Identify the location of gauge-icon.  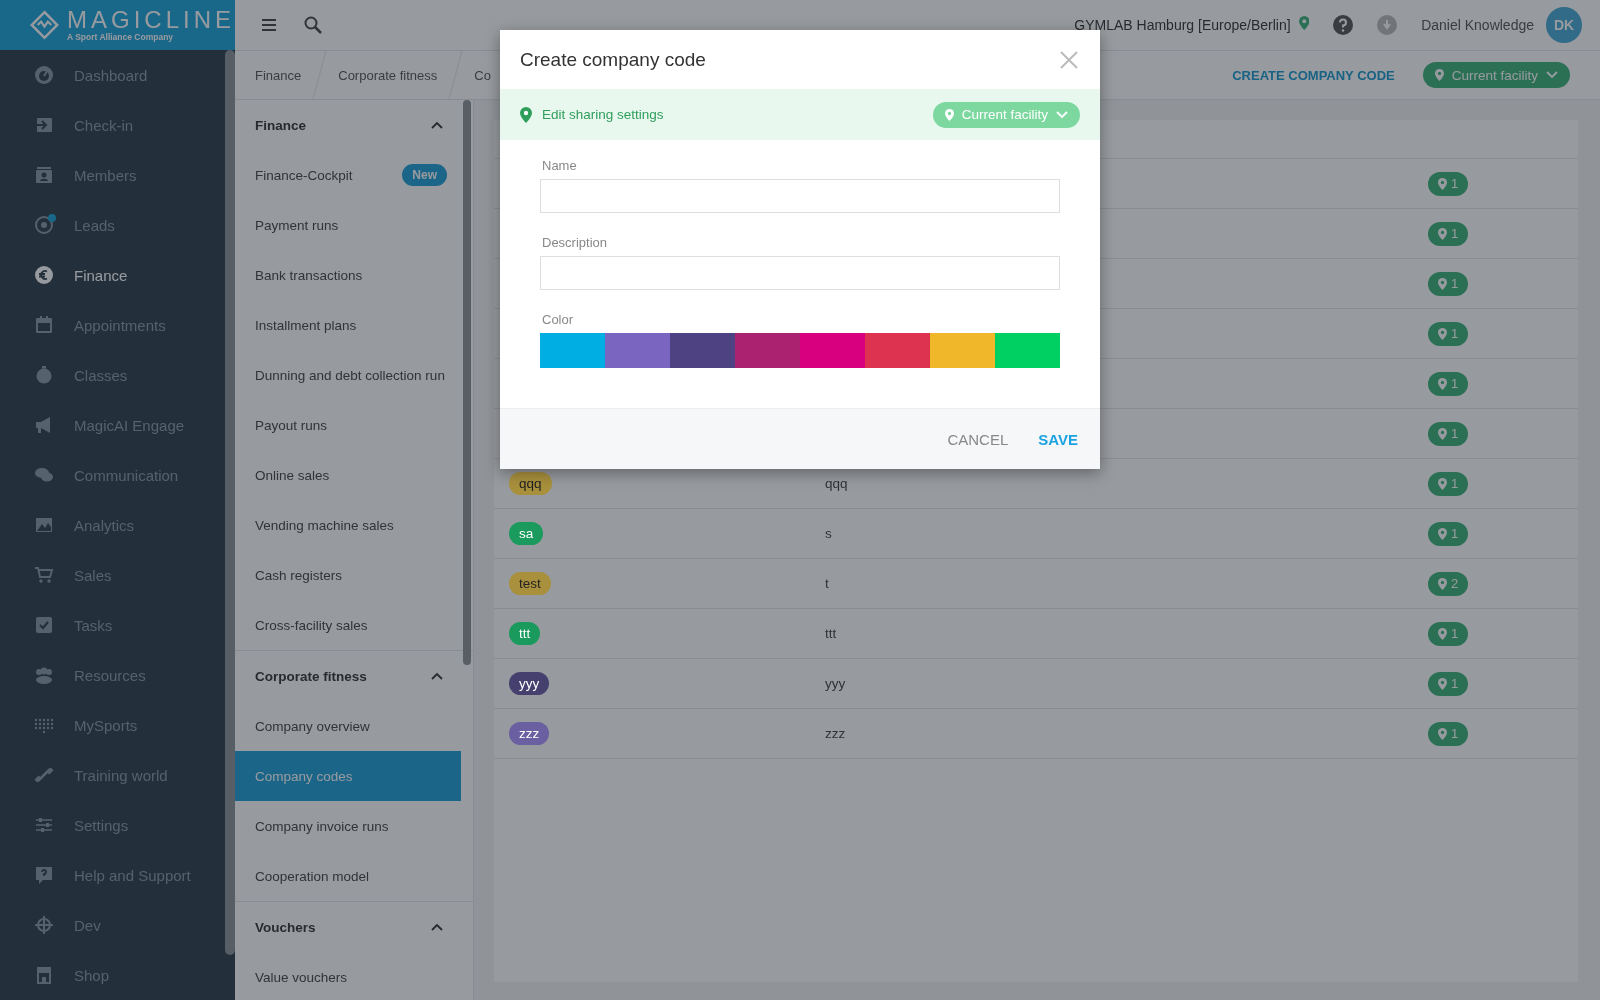
(44, 75).